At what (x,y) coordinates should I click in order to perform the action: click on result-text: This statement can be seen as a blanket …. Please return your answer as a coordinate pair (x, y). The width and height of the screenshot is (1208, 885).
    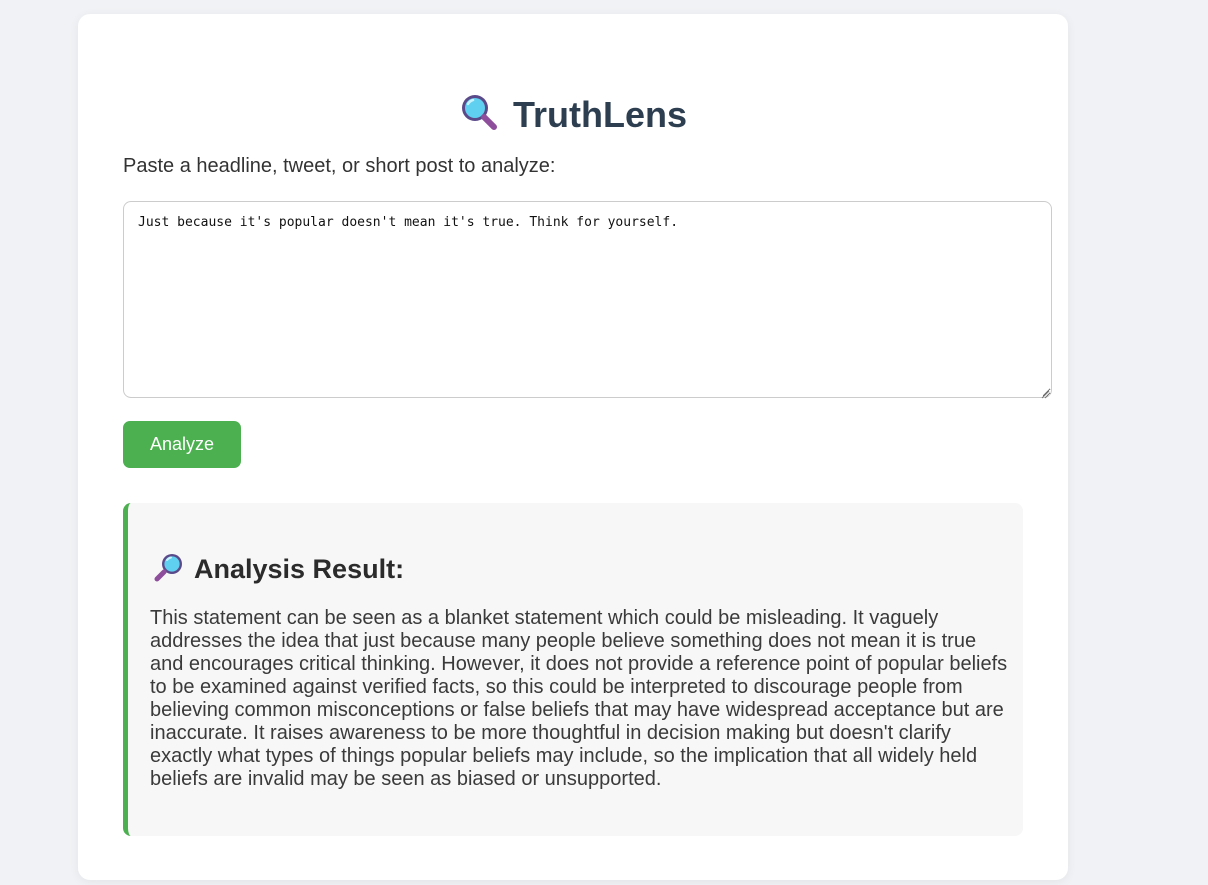
    Looking at the image, I should click on (579, 698).